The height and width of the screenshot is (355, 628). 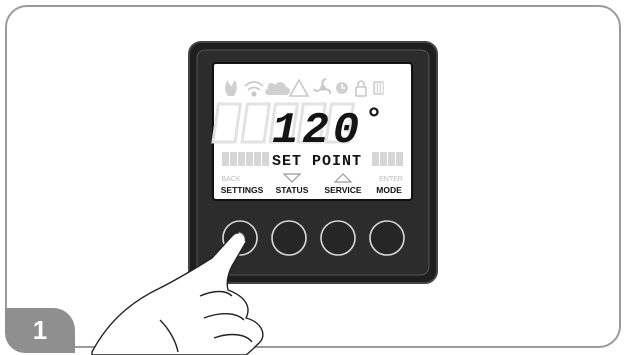 I want to click on lcd-reading-unit: °, so click(x=374, y=121).